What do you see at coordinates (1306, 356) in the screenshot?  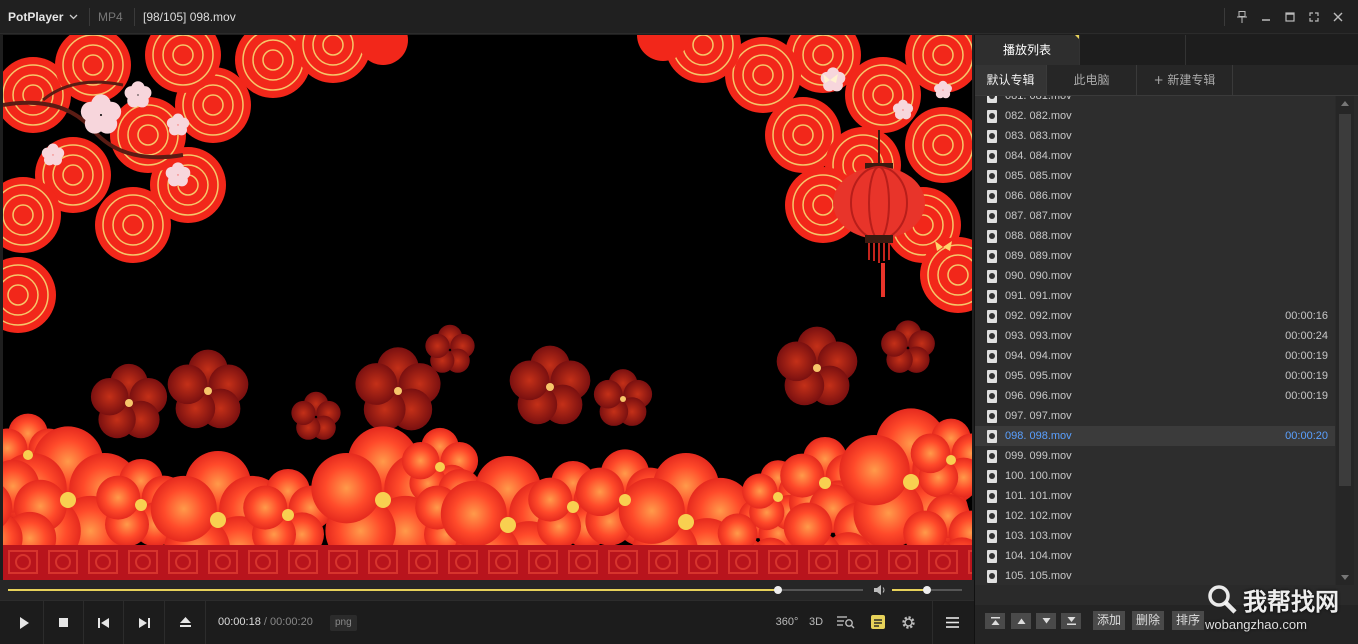 I see `playlist-item-duration: 00:00:19` at bounding box center [1306, 356].